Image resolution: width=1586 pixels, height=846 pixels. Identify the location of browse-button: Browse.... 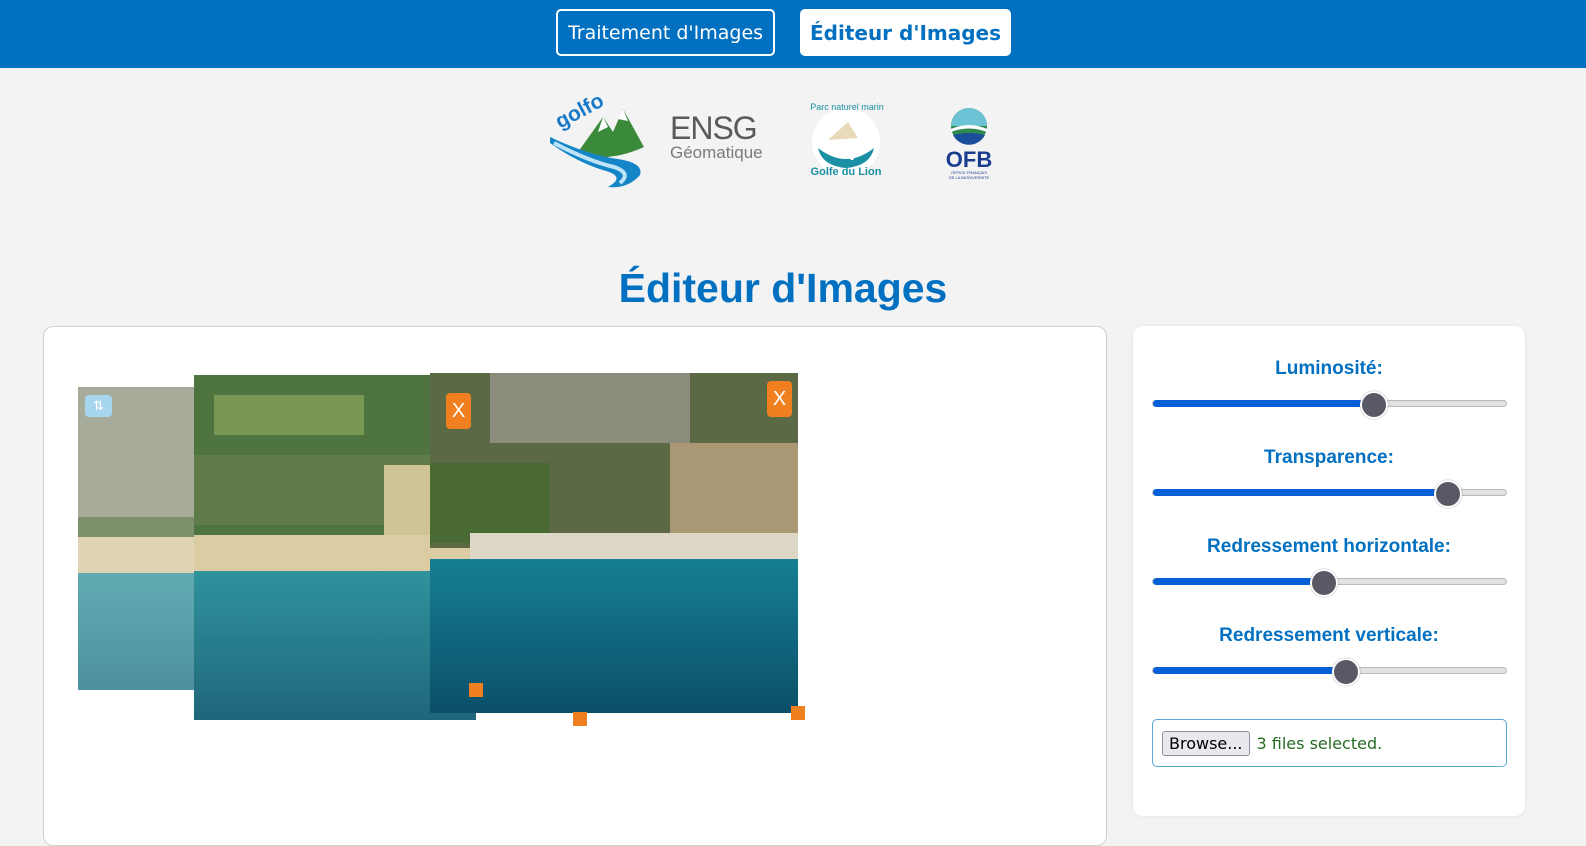
(1206, 743).